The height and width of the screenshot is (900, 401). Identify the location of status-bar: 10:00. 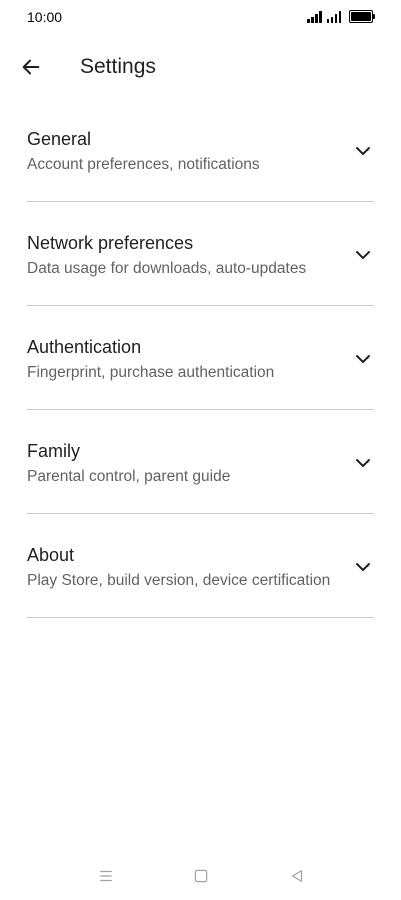
(200, 18).